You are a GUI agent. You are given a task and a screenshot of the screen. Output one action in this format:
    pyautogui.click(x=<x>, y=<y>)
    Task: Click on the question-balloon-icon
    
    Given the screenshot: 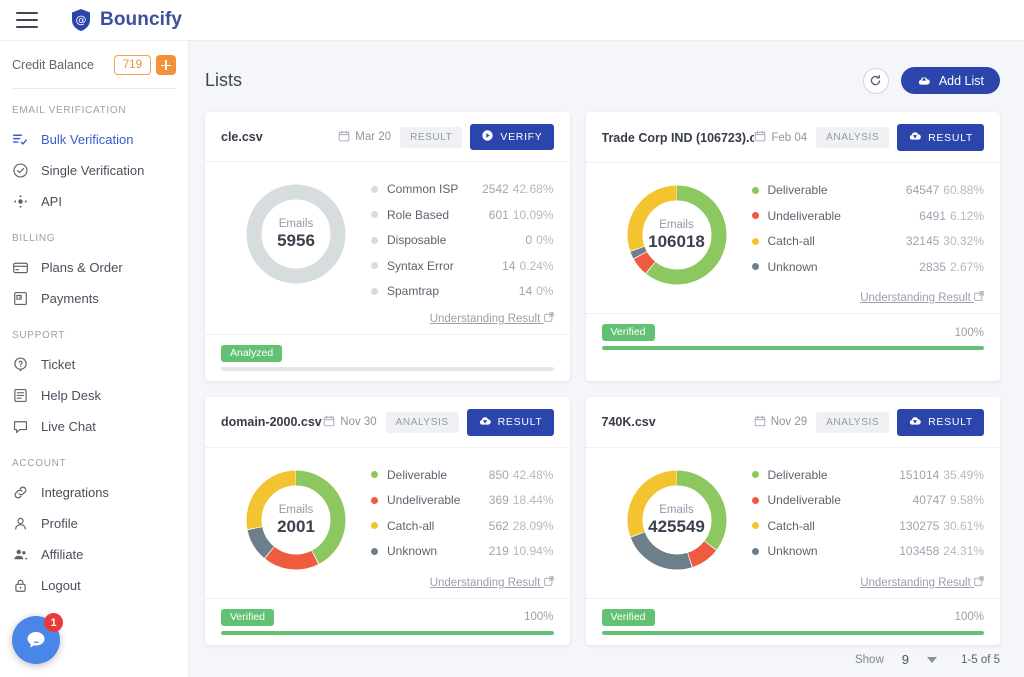 What is the action you would take?
    pyautogui.click(x=20, y=364)
    